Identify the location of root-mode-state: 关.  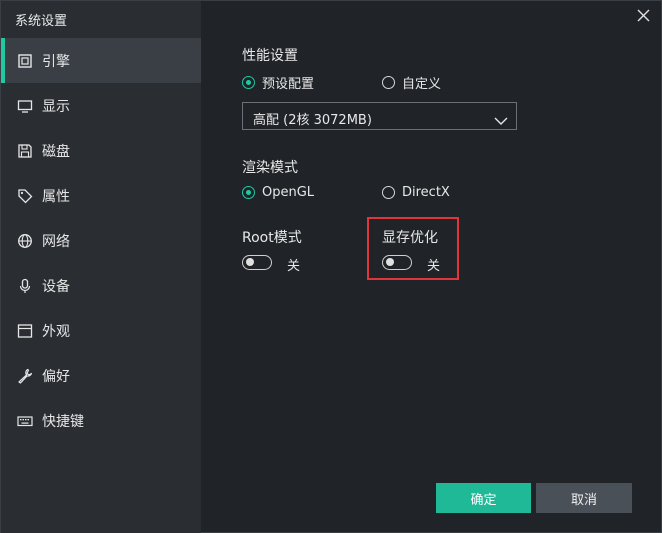
(294, 266).